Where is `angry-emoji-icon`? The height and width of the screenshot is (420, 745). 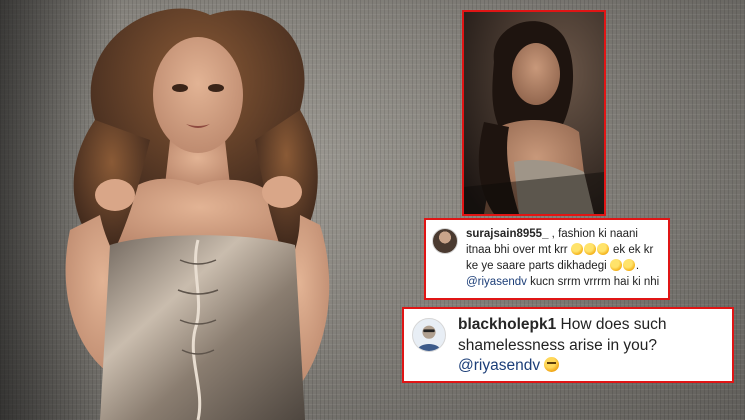
angry-emoji-icon is located at coordinates (552, 364).